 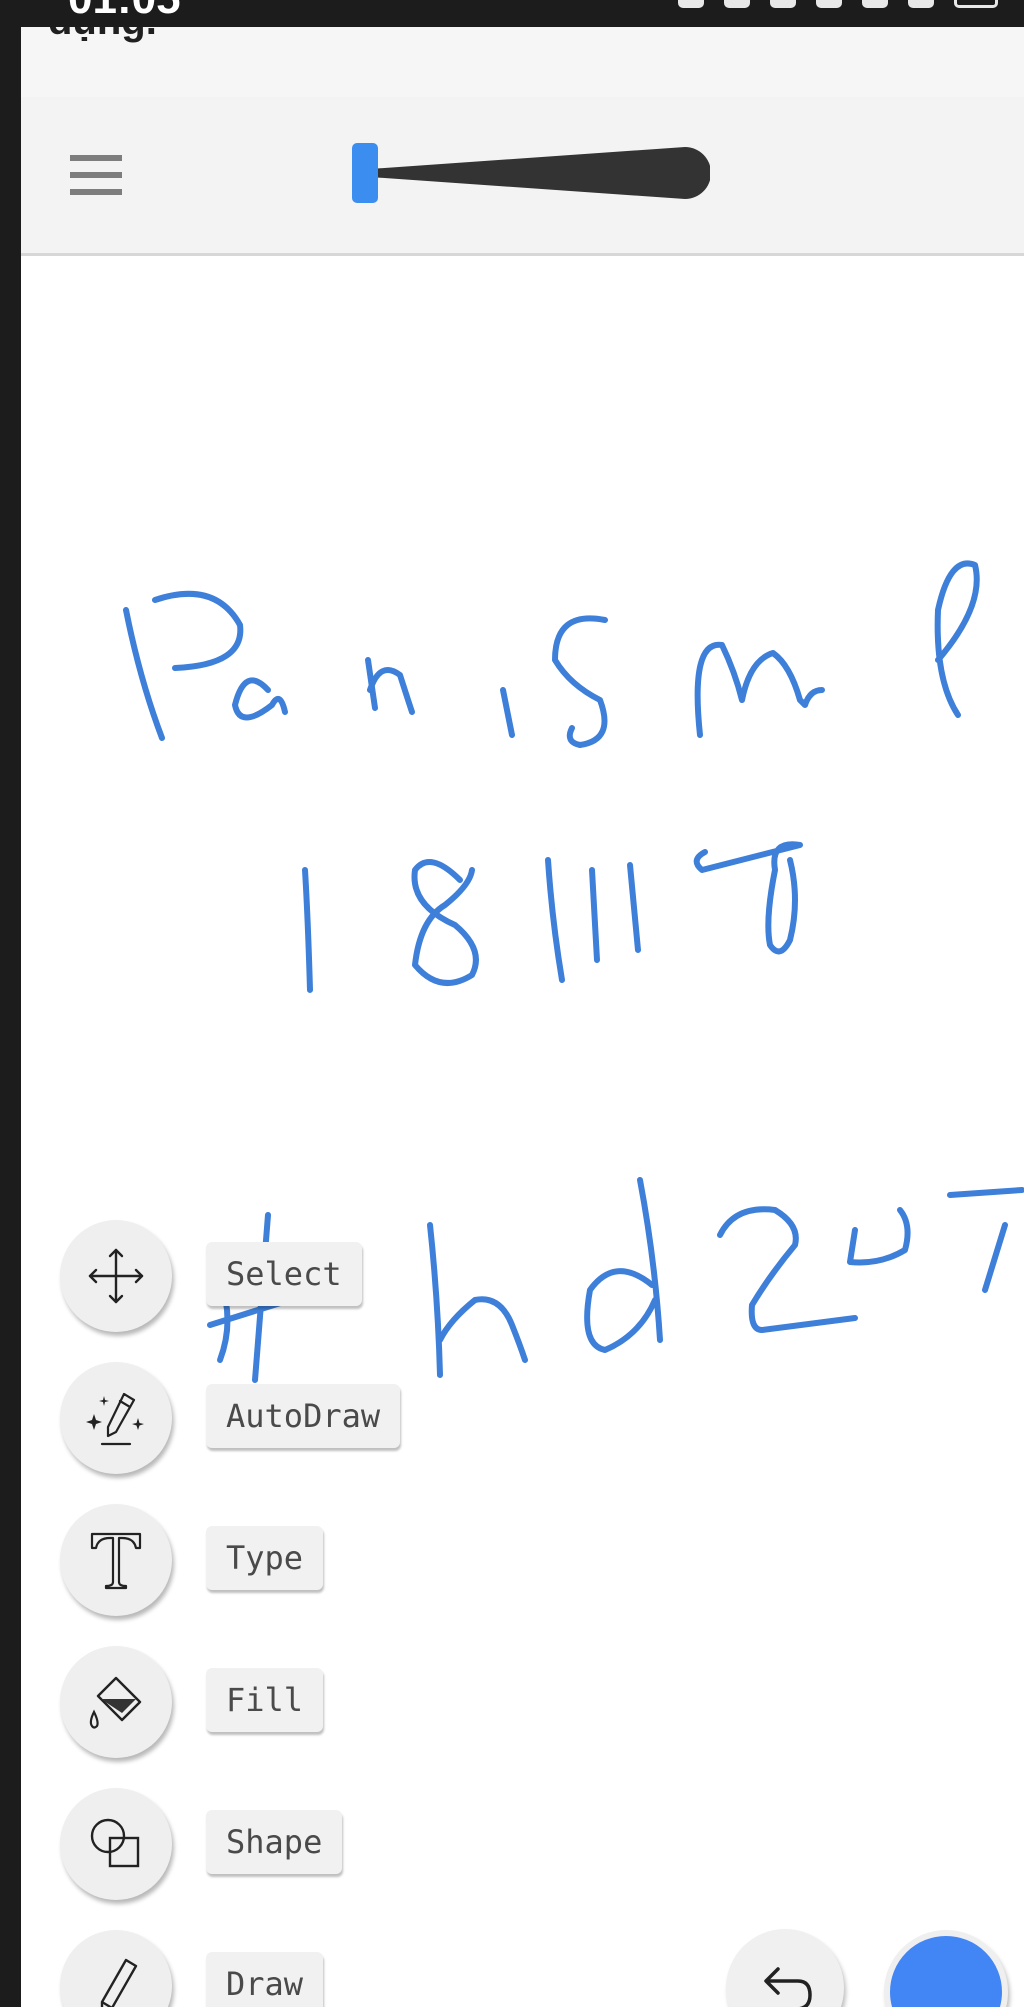 What do you see at coordinates (783, 4) in the screenshot?
I see `sync-icon` at bounding box center [783, 4].